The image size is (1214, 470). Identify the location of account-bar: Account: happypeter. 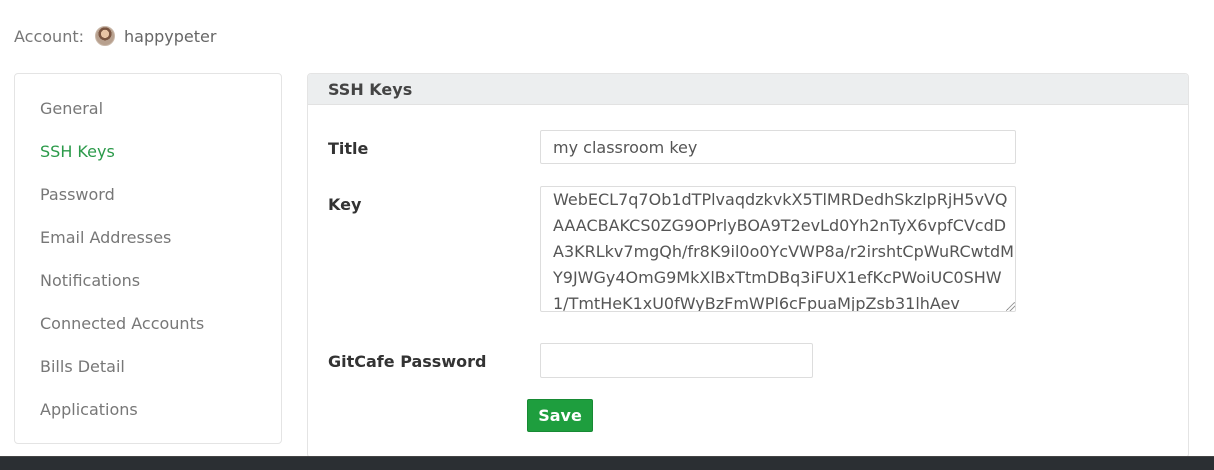
(115, 36).